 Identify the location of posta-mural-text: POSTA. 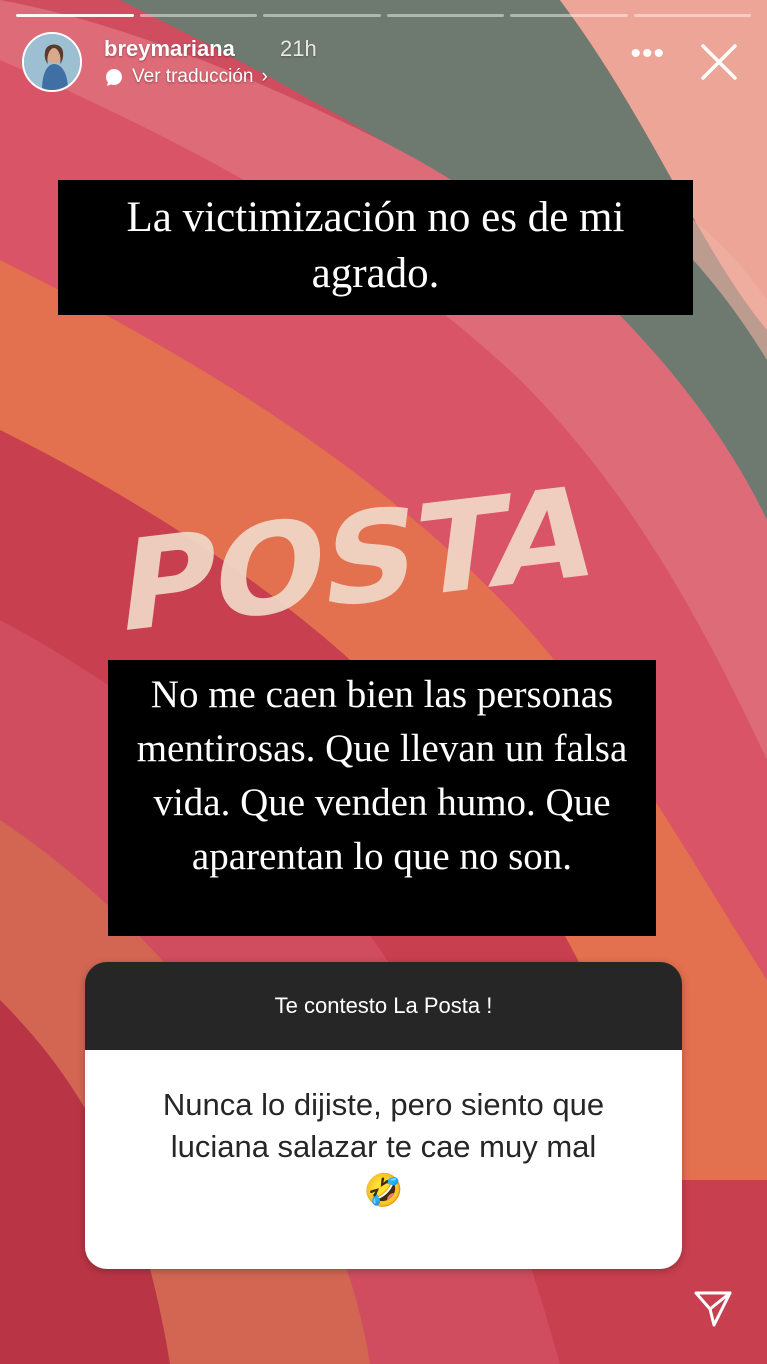
(370, 558).